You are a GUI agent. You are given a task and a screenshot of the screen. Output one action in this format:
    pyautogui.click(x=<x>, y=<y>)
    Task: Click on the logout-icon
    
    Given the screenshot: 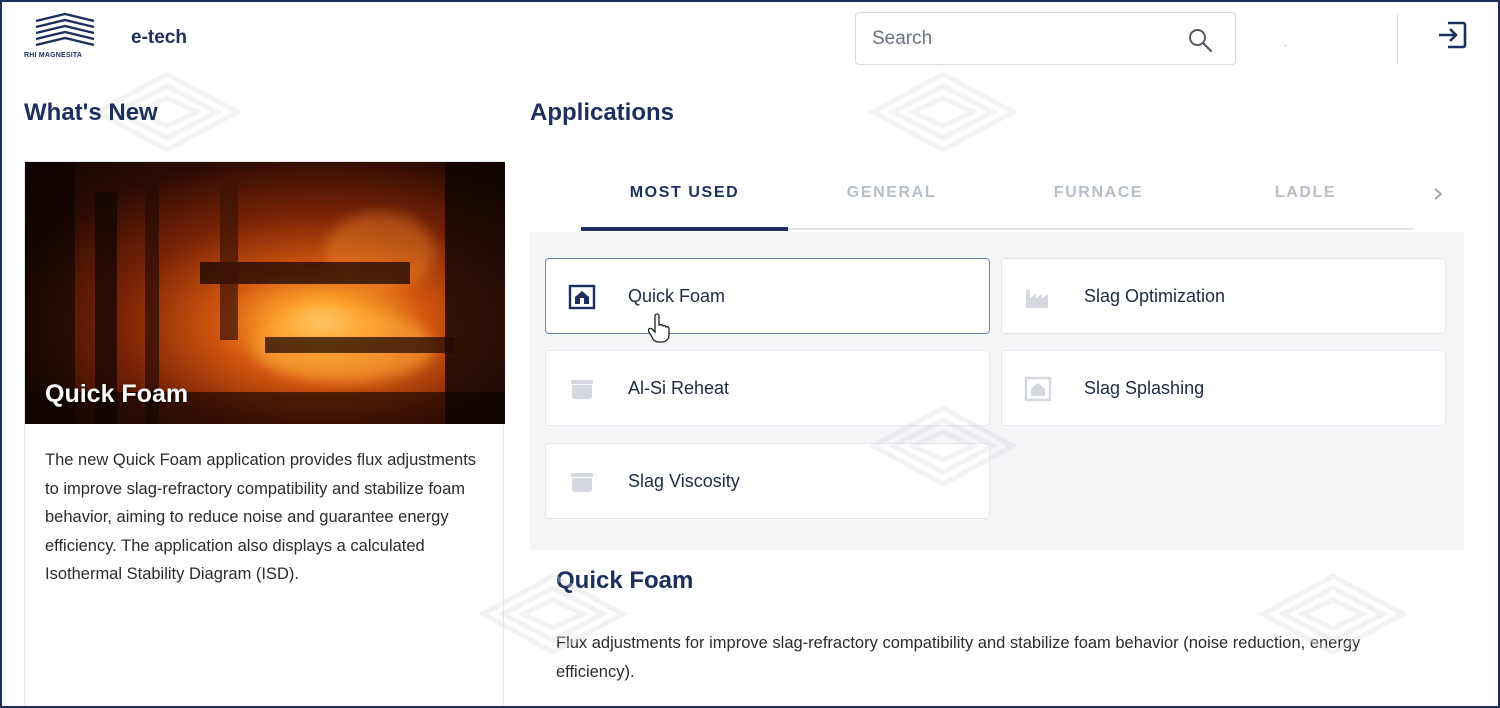 What is the action you would take?
    pyautogui.click(x=1452, y=35)
    